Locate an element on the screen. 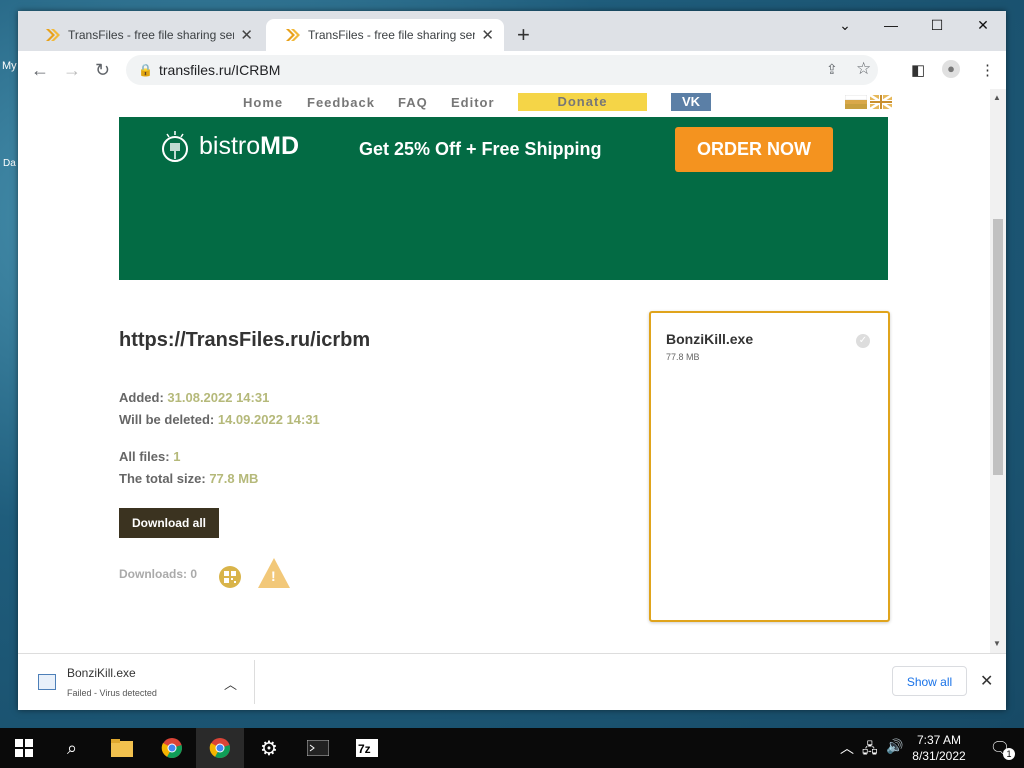 This screenshot has width=1024, height=768. maximize-icon: ☐ is located at coordinates (937, 25).